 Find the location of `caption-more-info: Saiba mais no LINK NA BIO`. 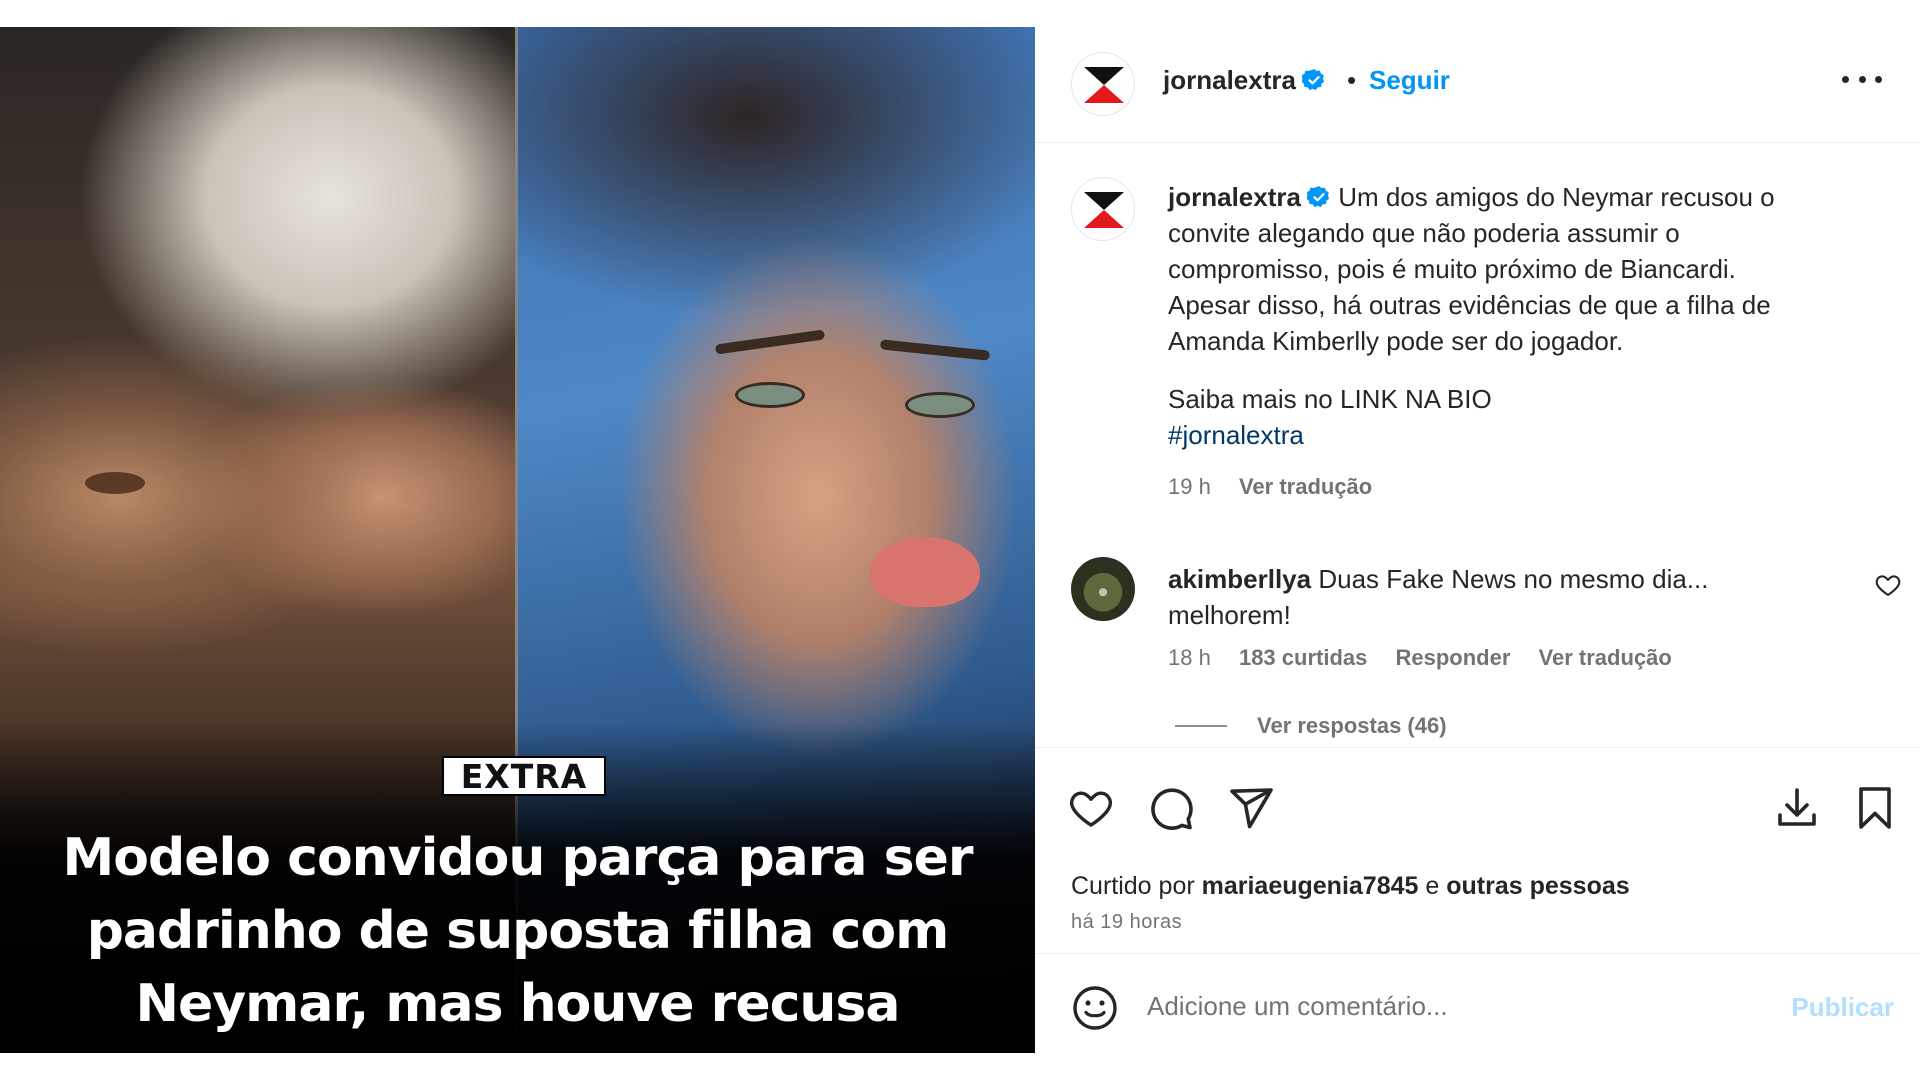

caption-more-info: Saiba mais no LINK NA BIO is located at coordinates (1330, 399).